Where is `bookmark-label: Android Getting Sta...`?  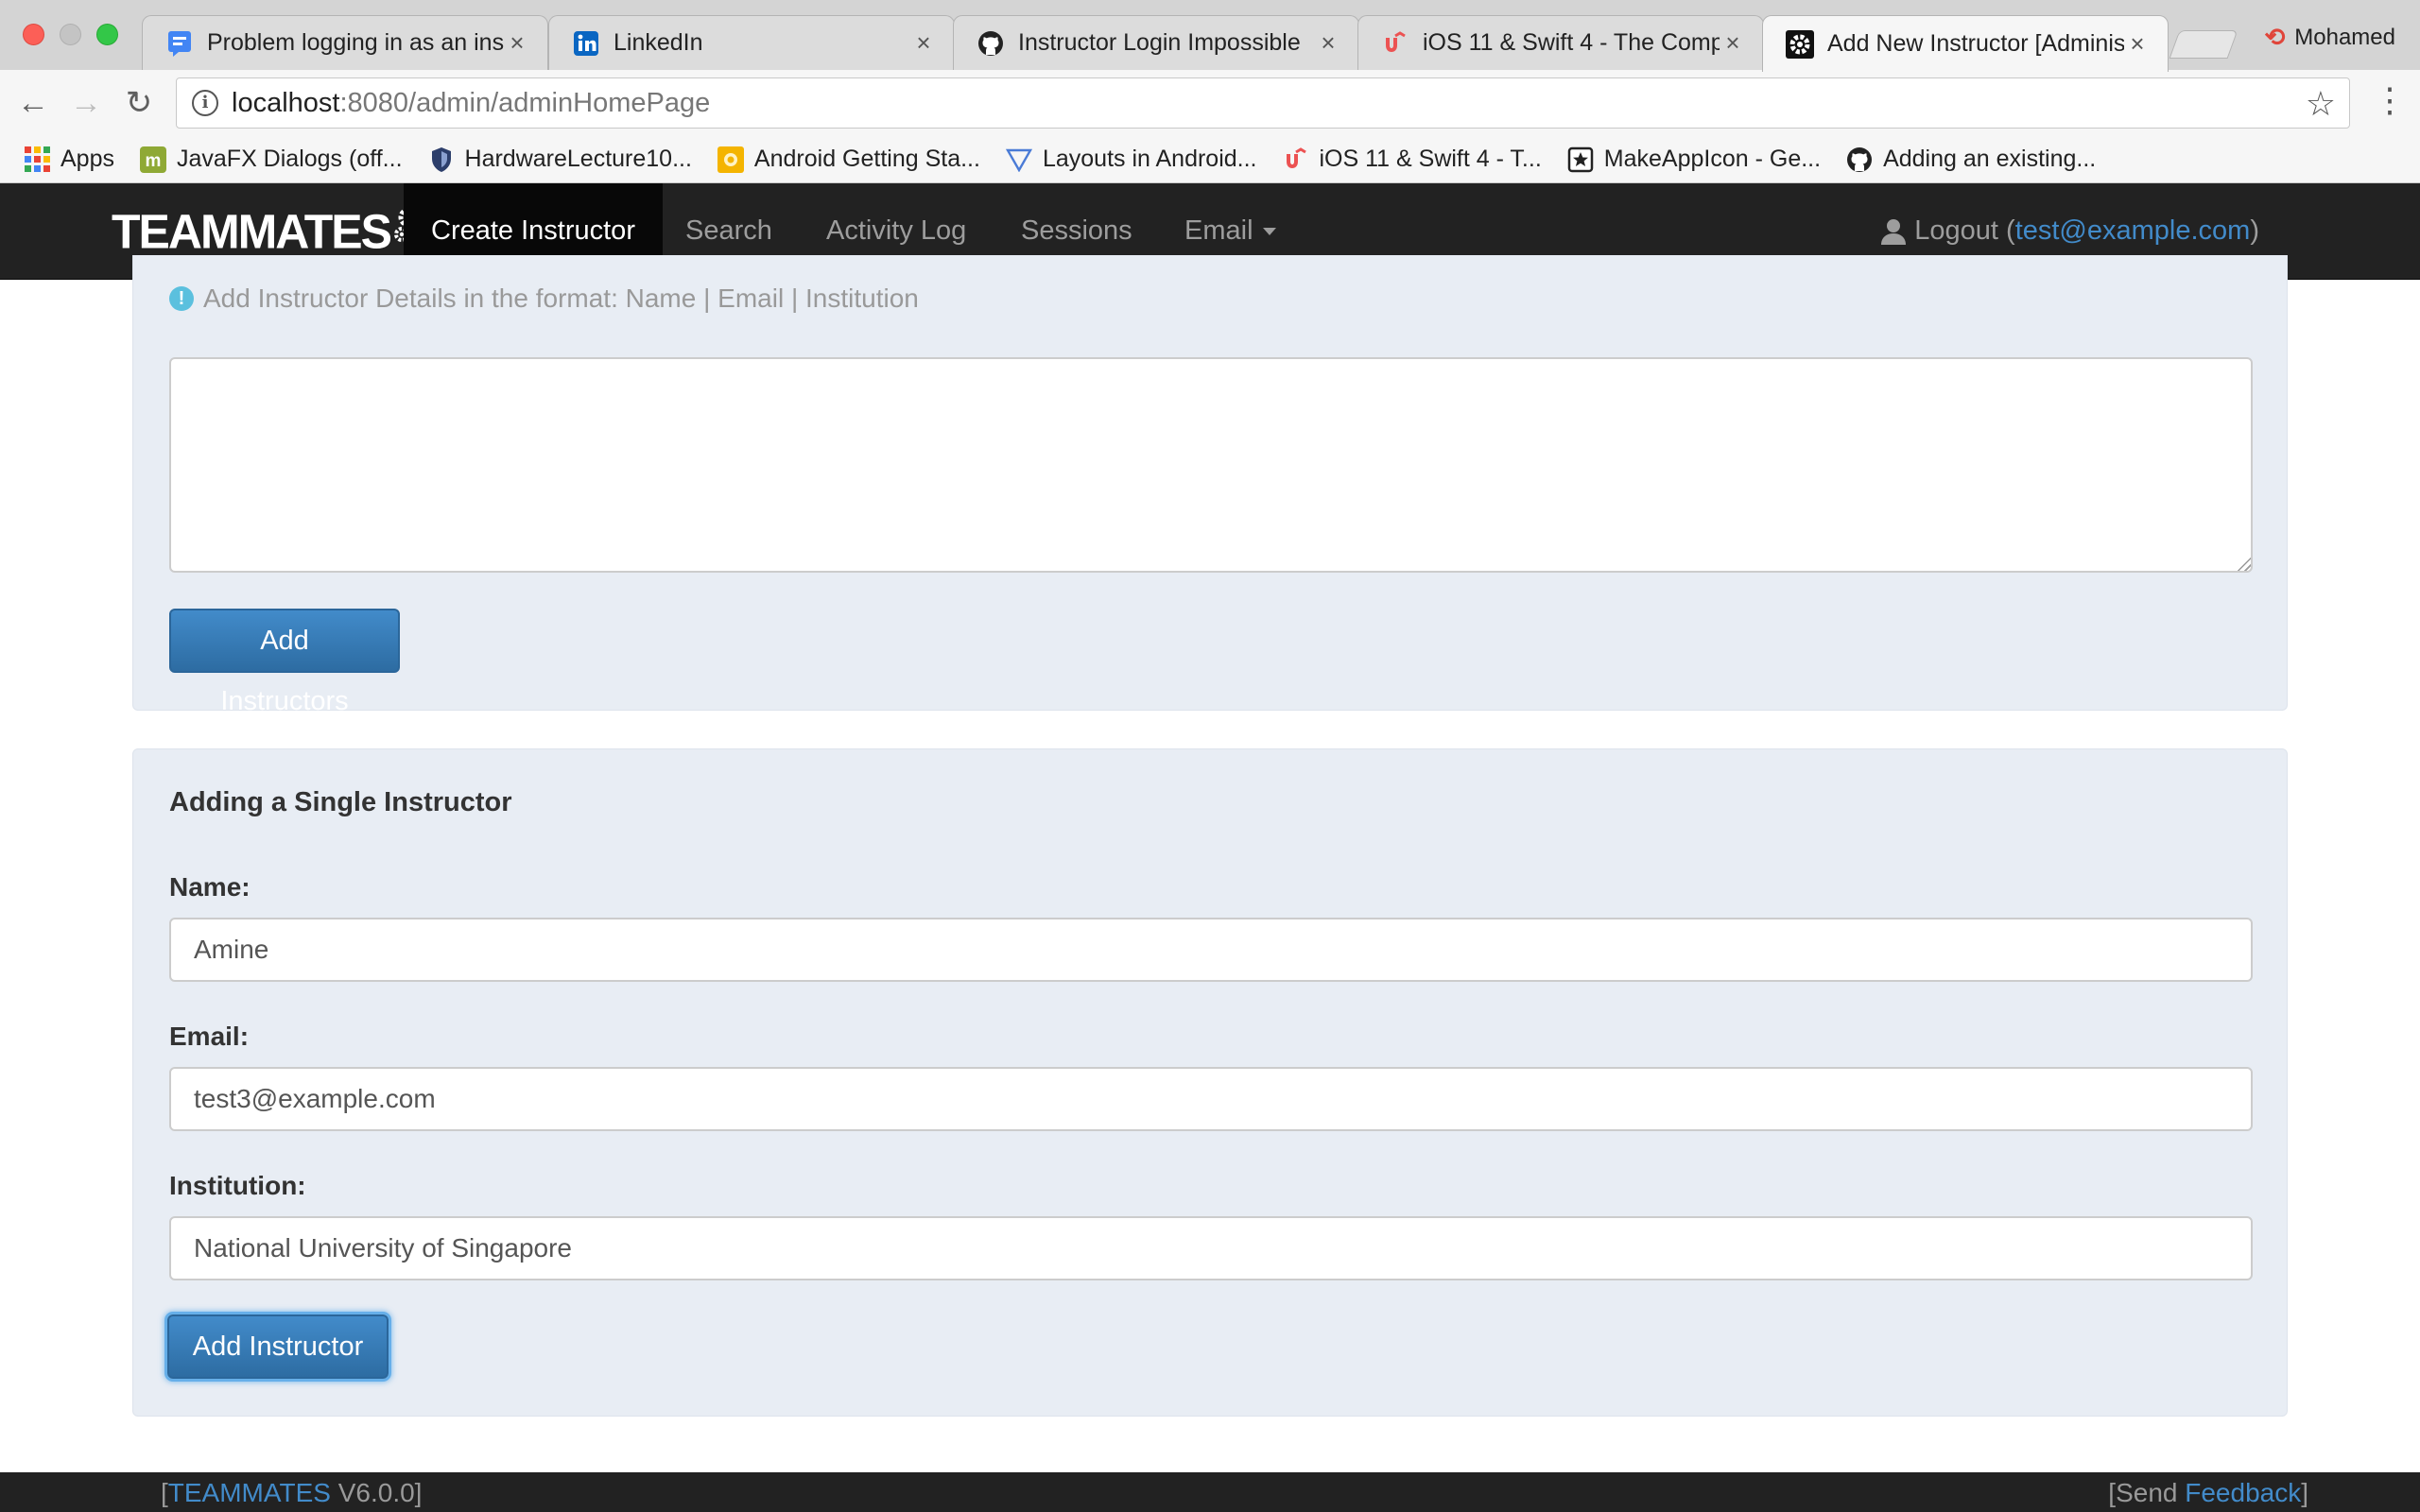
bookmark-label: Android Getting Sta... is located at coordinates (866, 159).